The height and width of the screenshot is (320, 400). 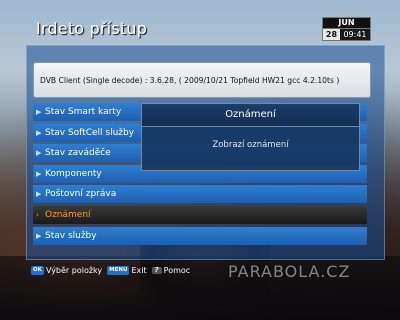 I want to click on hint-menu: MENU Exit, so click(x=127, y=270).